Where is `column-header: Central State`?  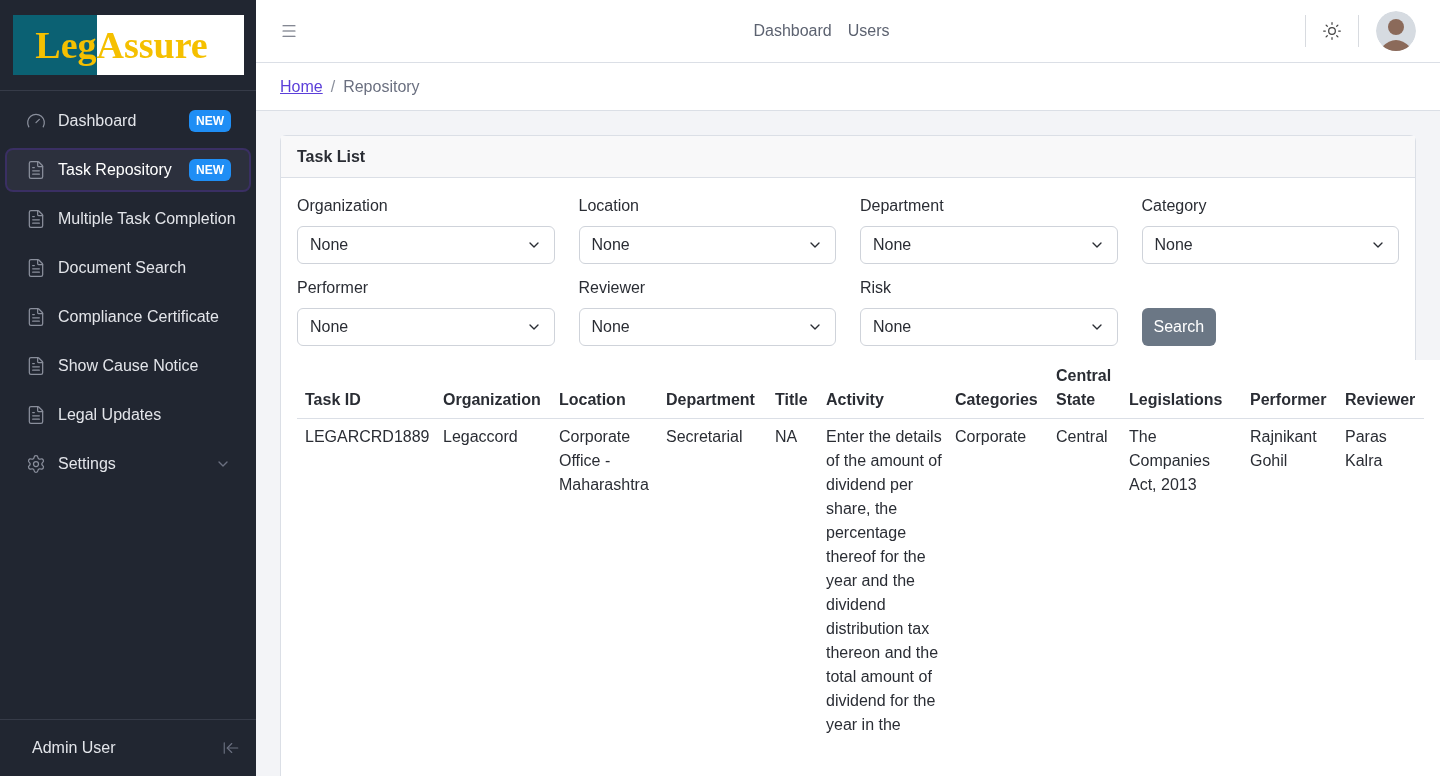 column-header: Central State is located at coordinates (1084, 387).